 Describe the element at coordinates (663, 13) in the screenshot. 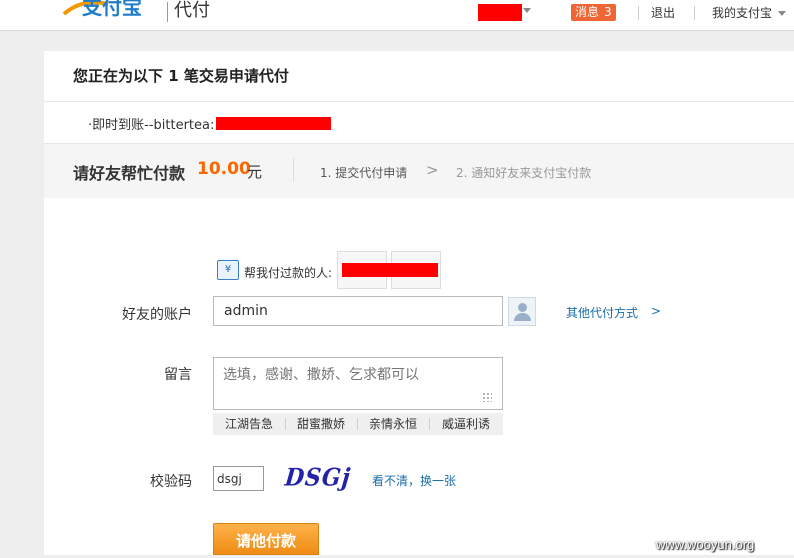

I see `logout-link: 退出` at that location.